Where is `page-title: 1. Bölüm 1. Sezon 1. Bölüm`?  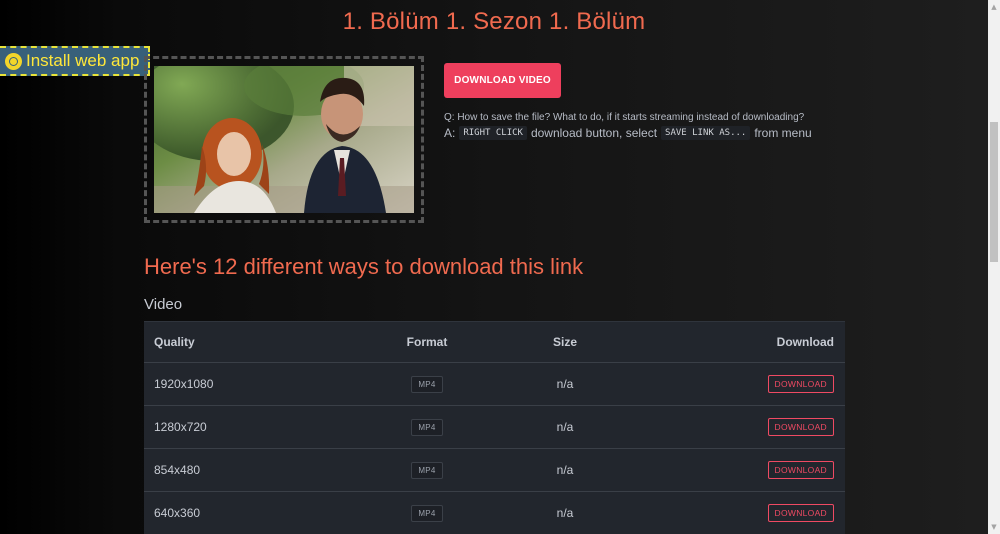
page-title: 1. Bölüm 1. Sezon 1. Bölüm is located at coordinates (494, 21).